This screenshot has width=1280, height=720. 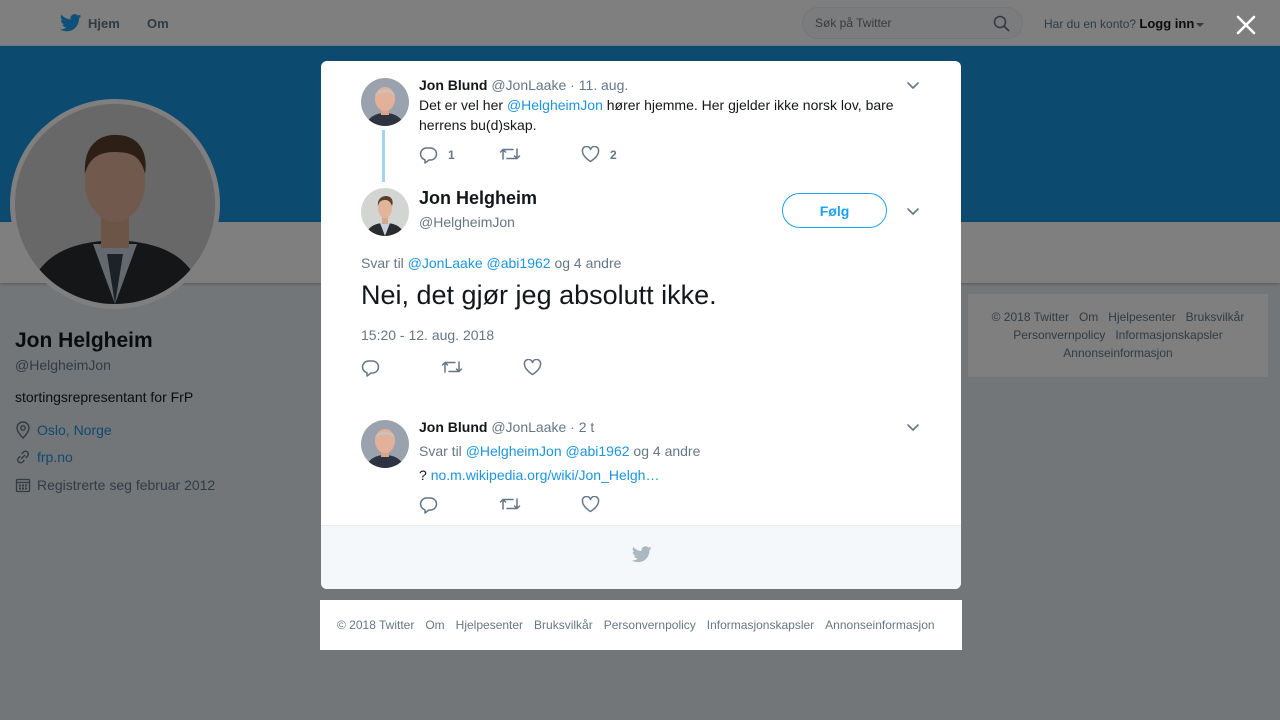 What do you see at coordinates (613, 154) in the screenshot?
I see `like-count: 2` at bounding box center [613, 154].